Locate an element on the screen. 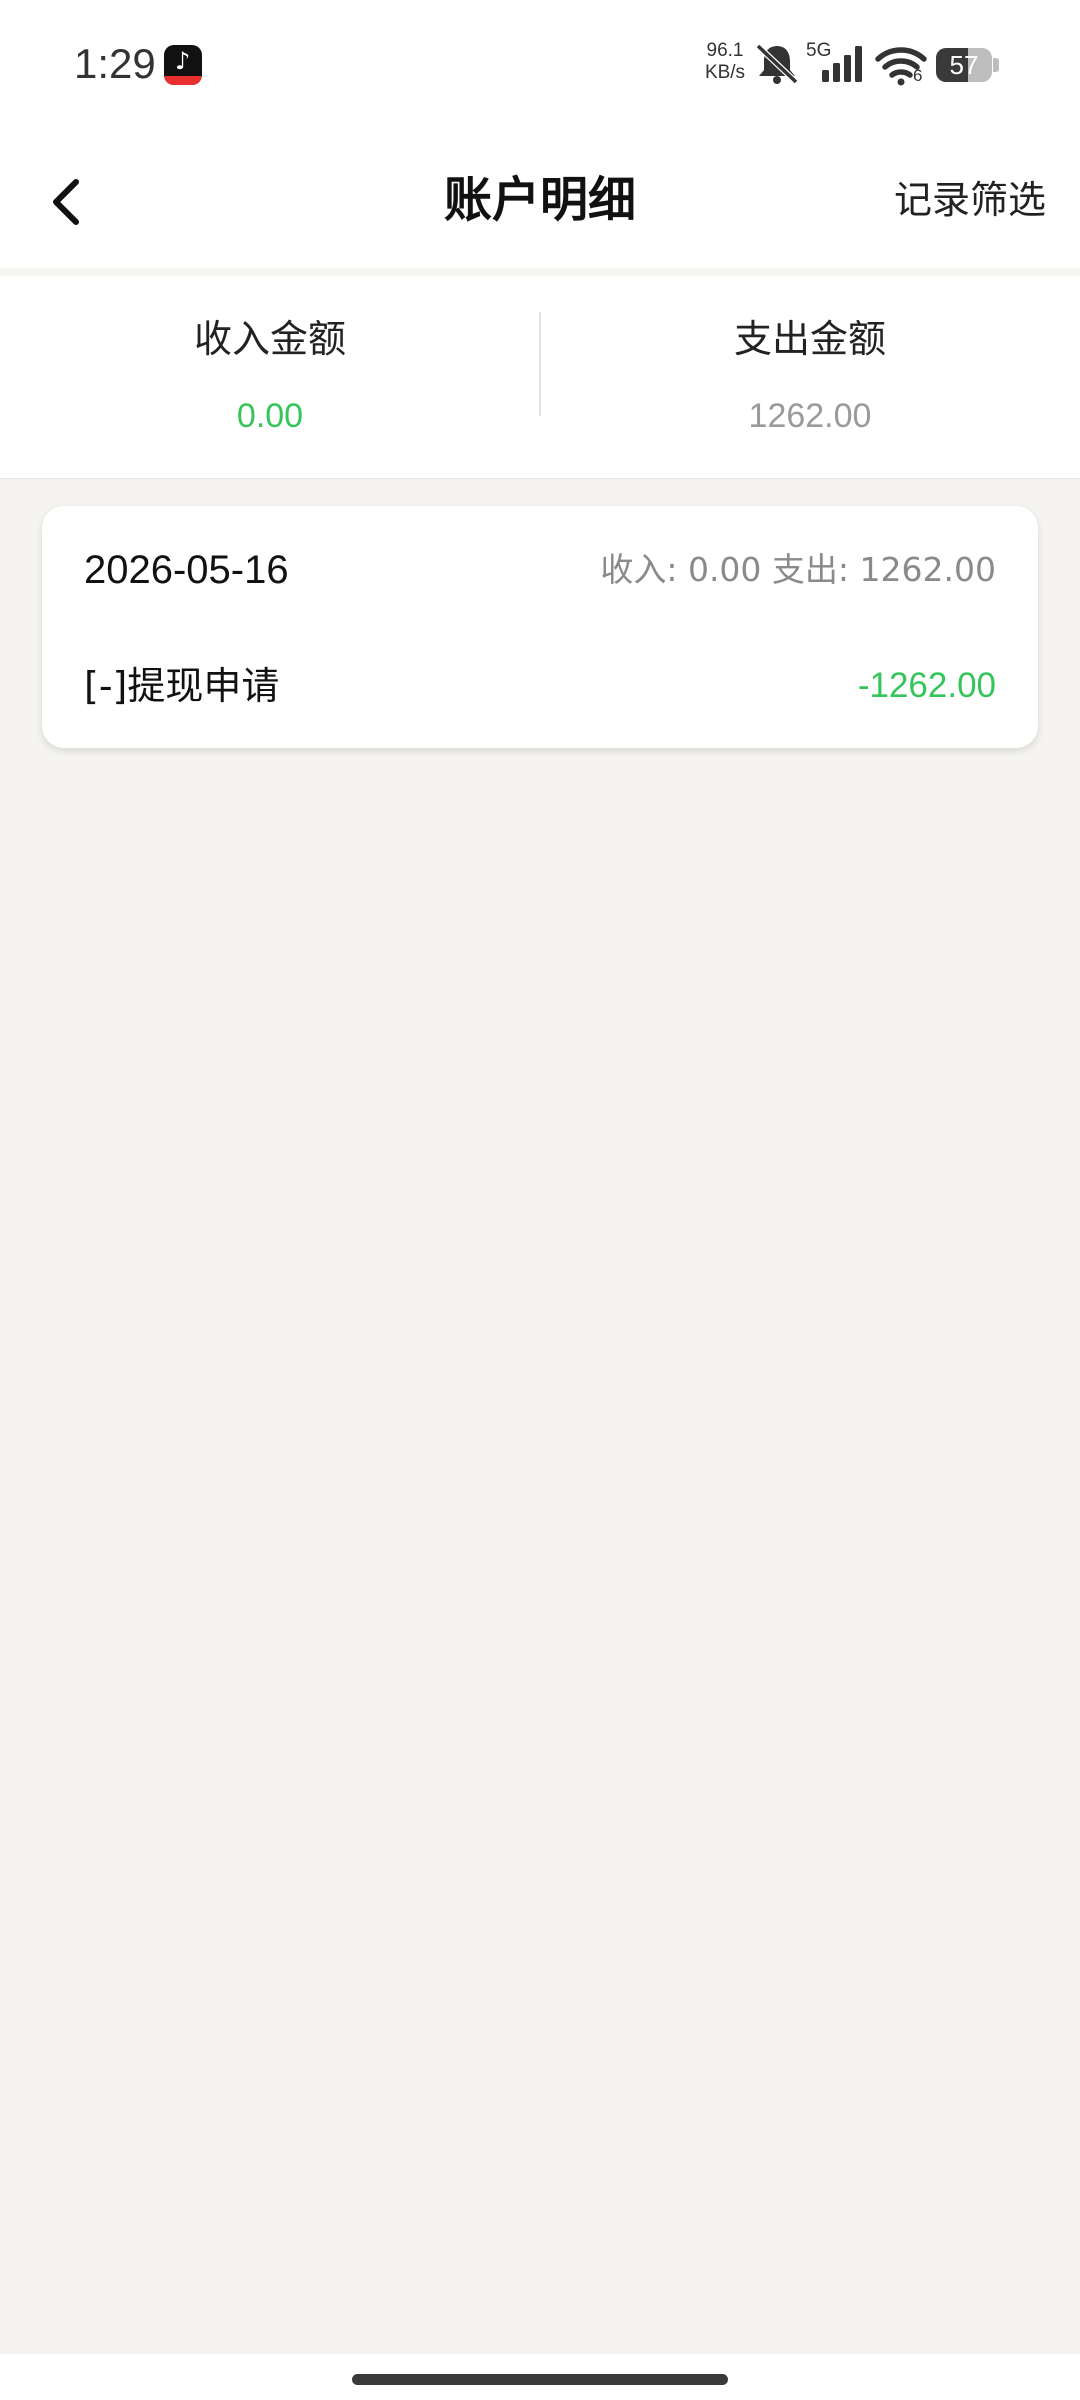  account-summary: 收入金额 0.00 支出金额 1262.00 is located at coordinates (540, 377).